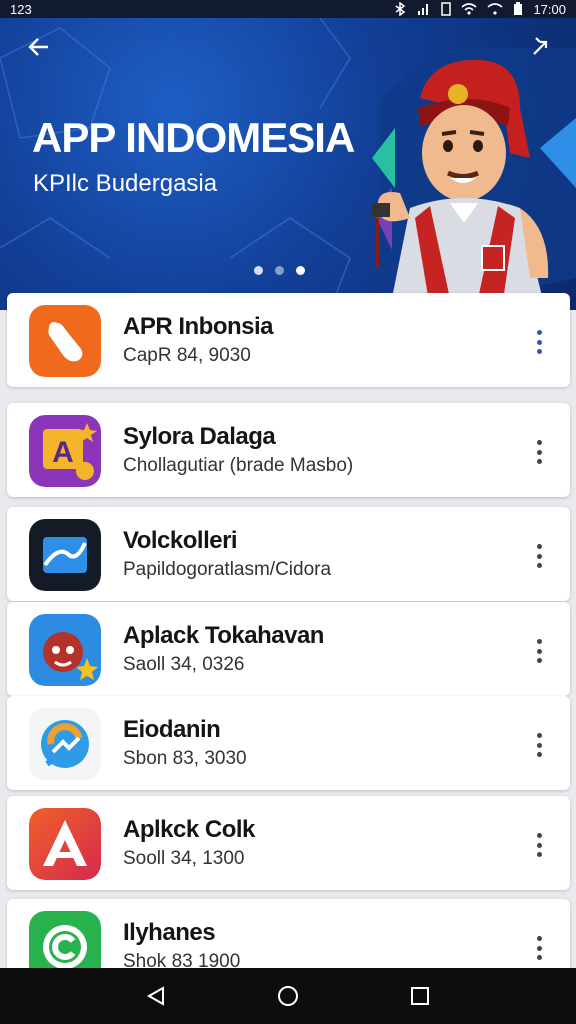 The image size is (576, 1024). Describe the element at coordinates (172, 729) in the screenshot. I see `app-name: Eiodanin` at that location.